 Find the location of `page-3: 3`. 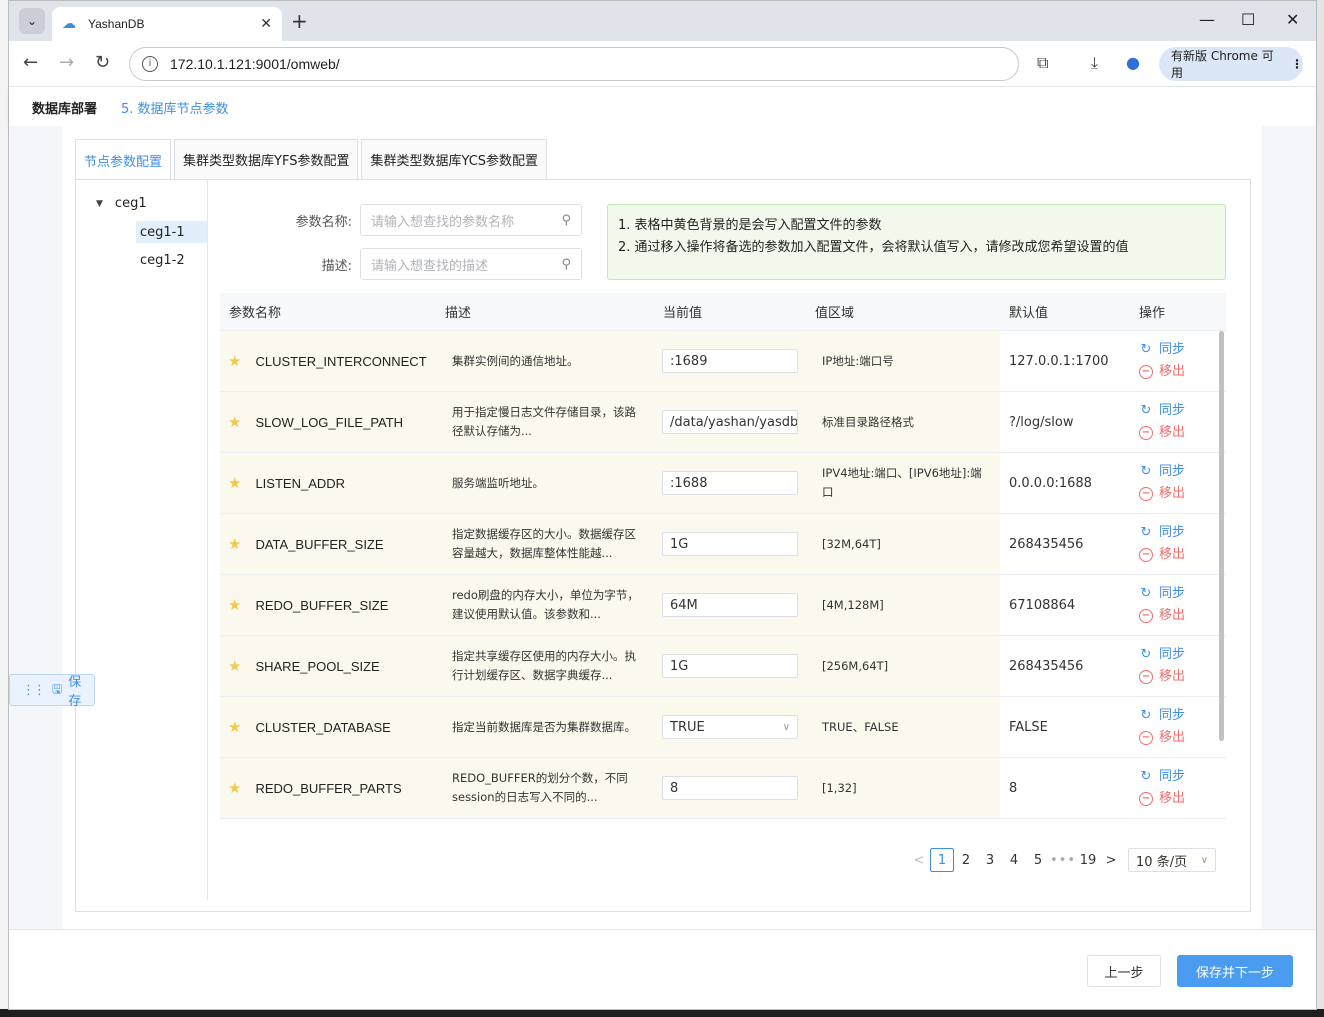

page-3: 3 is located at coordinates (990, 860).